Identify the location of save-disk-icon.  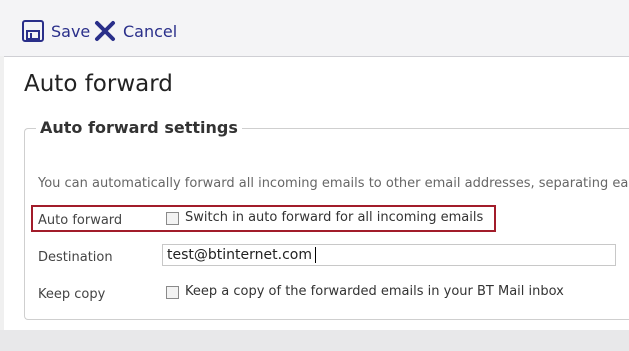
(33, 31).